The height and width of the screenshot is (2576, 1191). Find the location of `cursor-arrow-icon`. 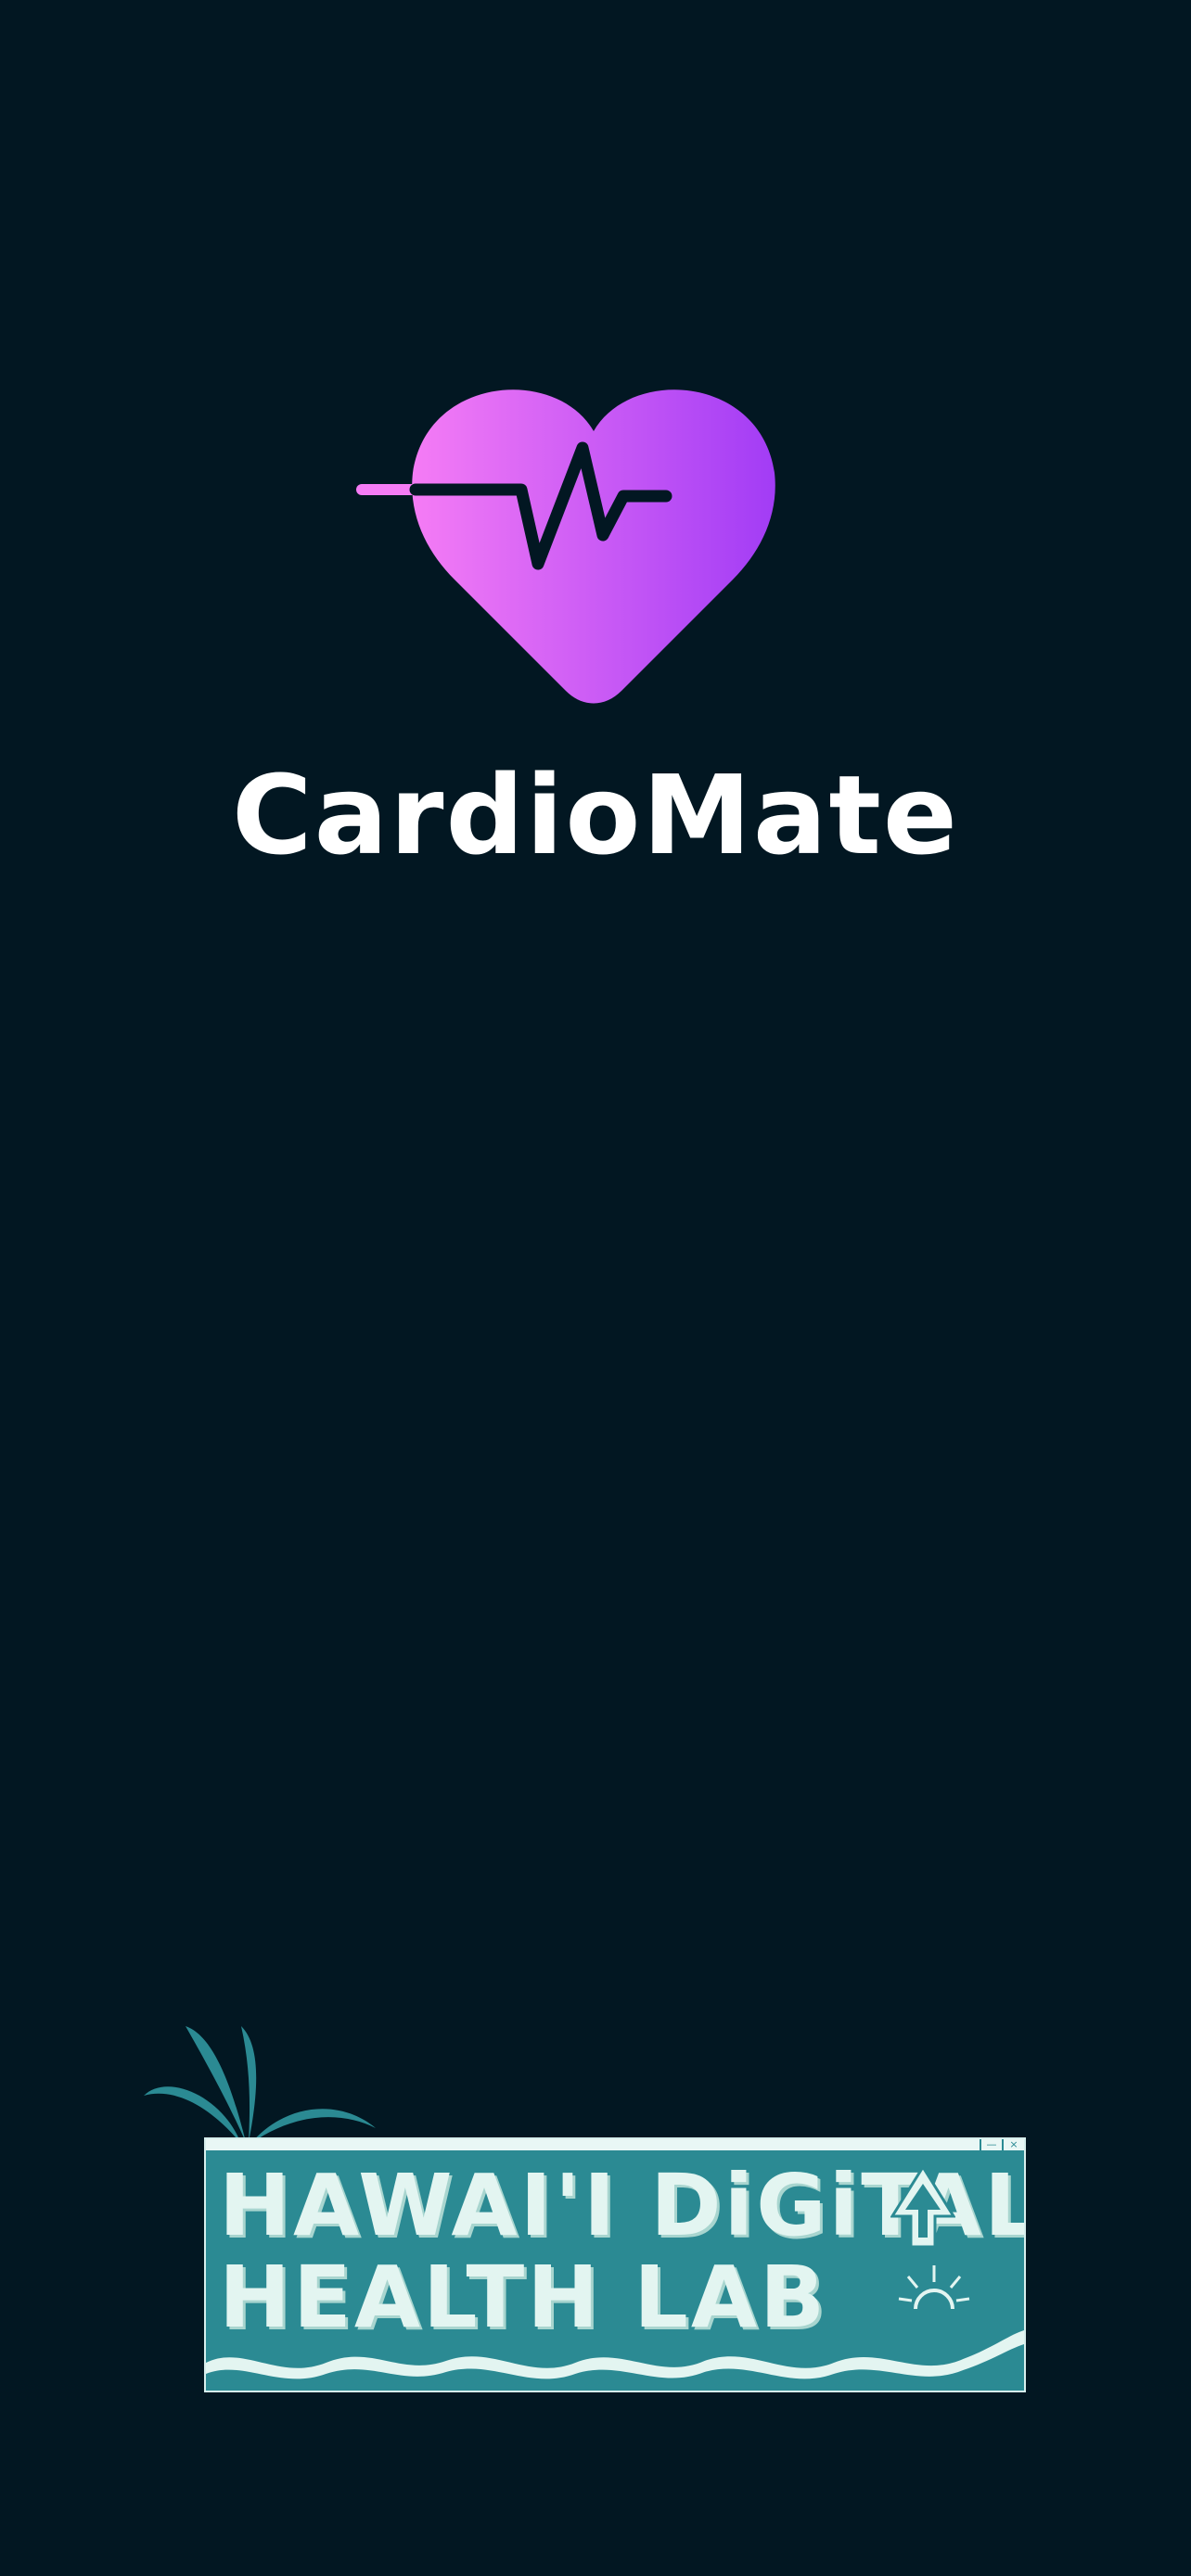

cursor-arrow-icon is located at coordinates (922, 2207).